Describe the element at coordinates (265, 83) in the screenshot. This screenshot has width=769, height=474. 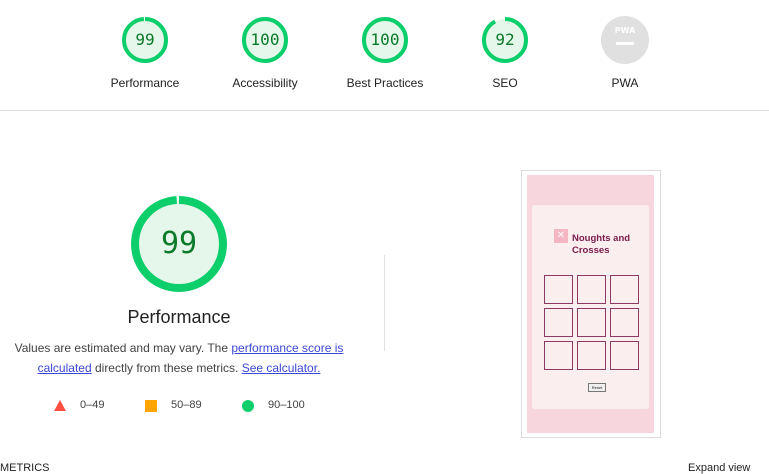
I see `gauge-label-accessibility: Accessibility` at that location.